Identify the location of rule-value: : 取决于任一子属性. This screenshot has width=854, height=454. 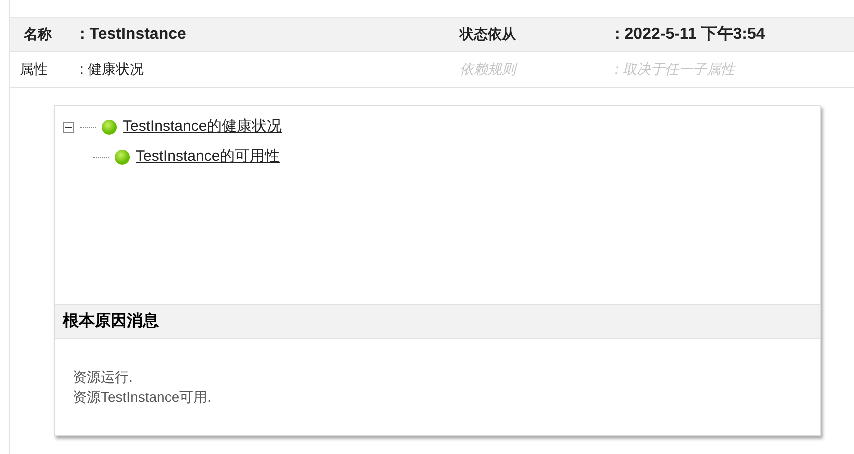
(675, 69).